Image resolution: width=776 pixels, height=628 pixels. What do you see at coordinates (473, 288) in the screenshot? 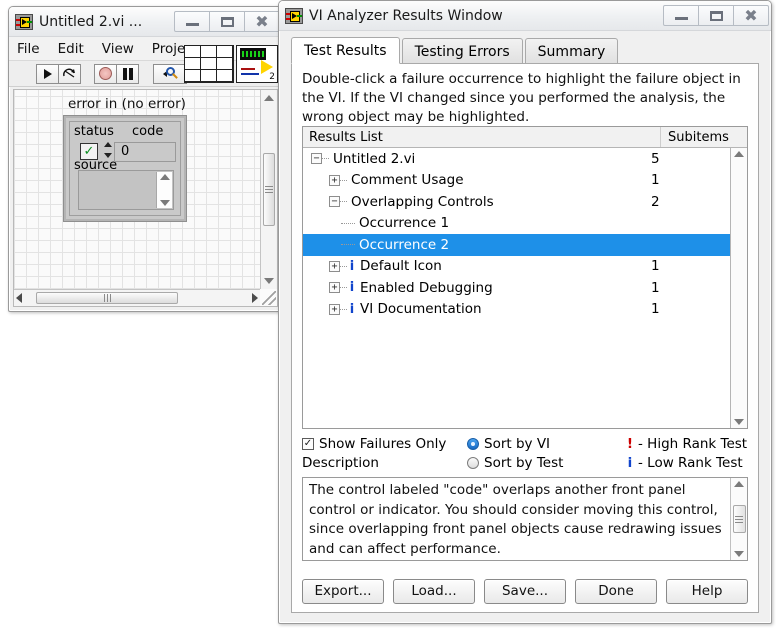
I see `row-label-cell: + i Enabled Debugging` at bounding box center [473, 288].